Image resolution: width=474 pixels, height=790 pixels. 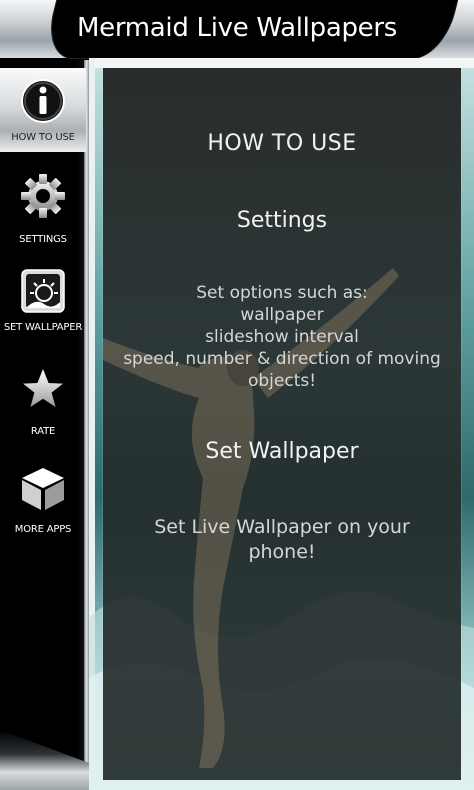 What do you see at coordinates (43, 489) in the screenshot?
I see `cube-icon` at bounding box center [43, 489].